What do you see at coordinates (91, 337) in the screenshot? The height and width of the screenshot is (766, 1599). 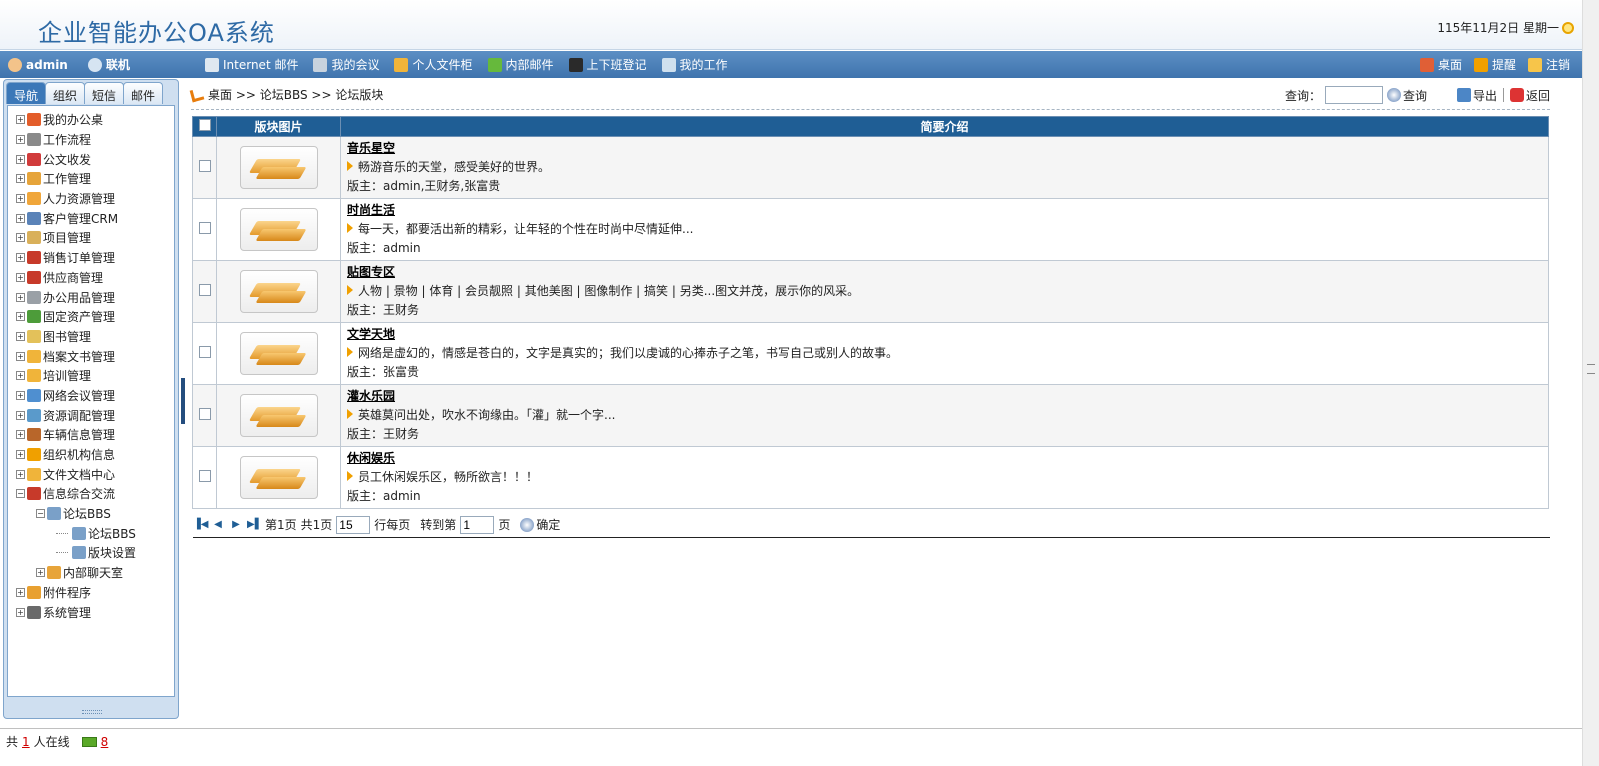 I see `tree-item-11: + 图书管理` at bounding box center [91, 337].